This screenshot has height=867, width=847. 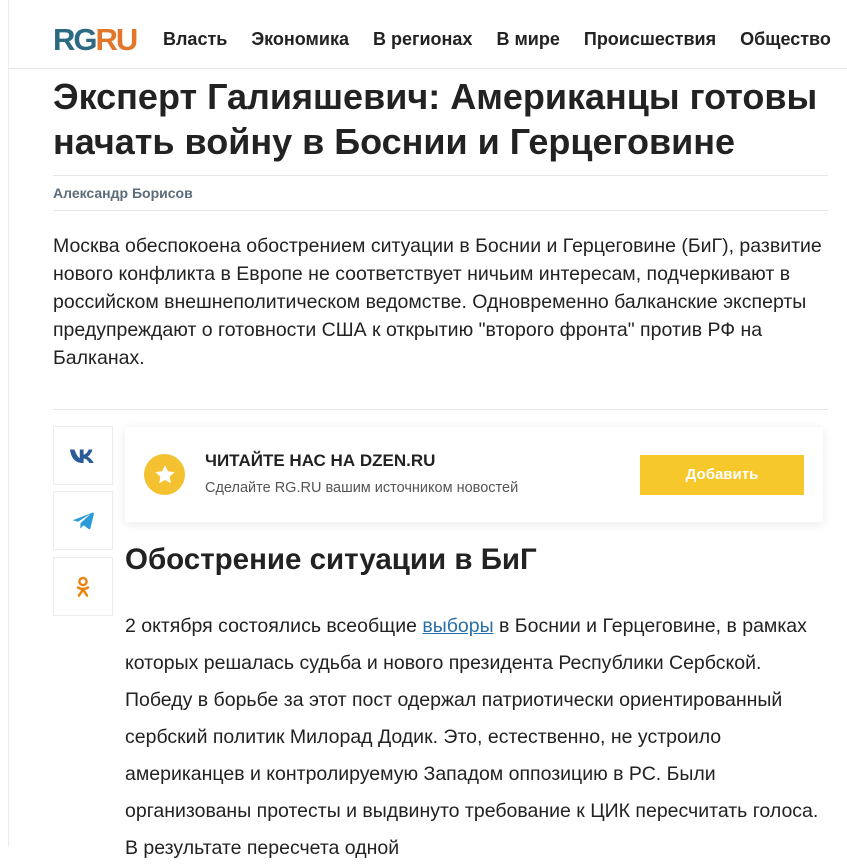 I want to click on telegram-icon, so click(x=83, y=520).